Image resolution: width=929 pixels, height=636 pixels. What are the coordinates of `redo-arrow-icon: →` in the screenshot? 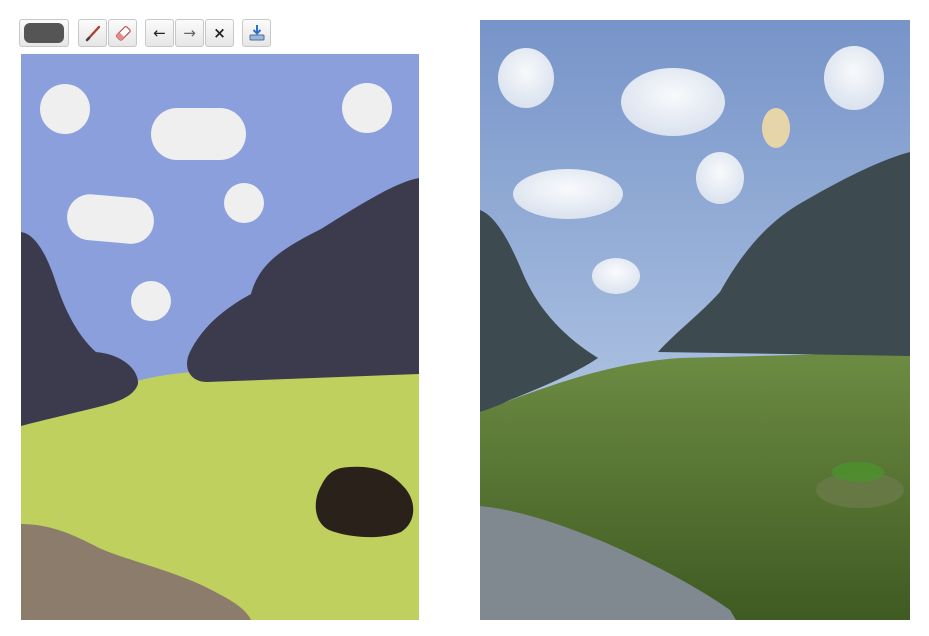 It's located at (189, 33).